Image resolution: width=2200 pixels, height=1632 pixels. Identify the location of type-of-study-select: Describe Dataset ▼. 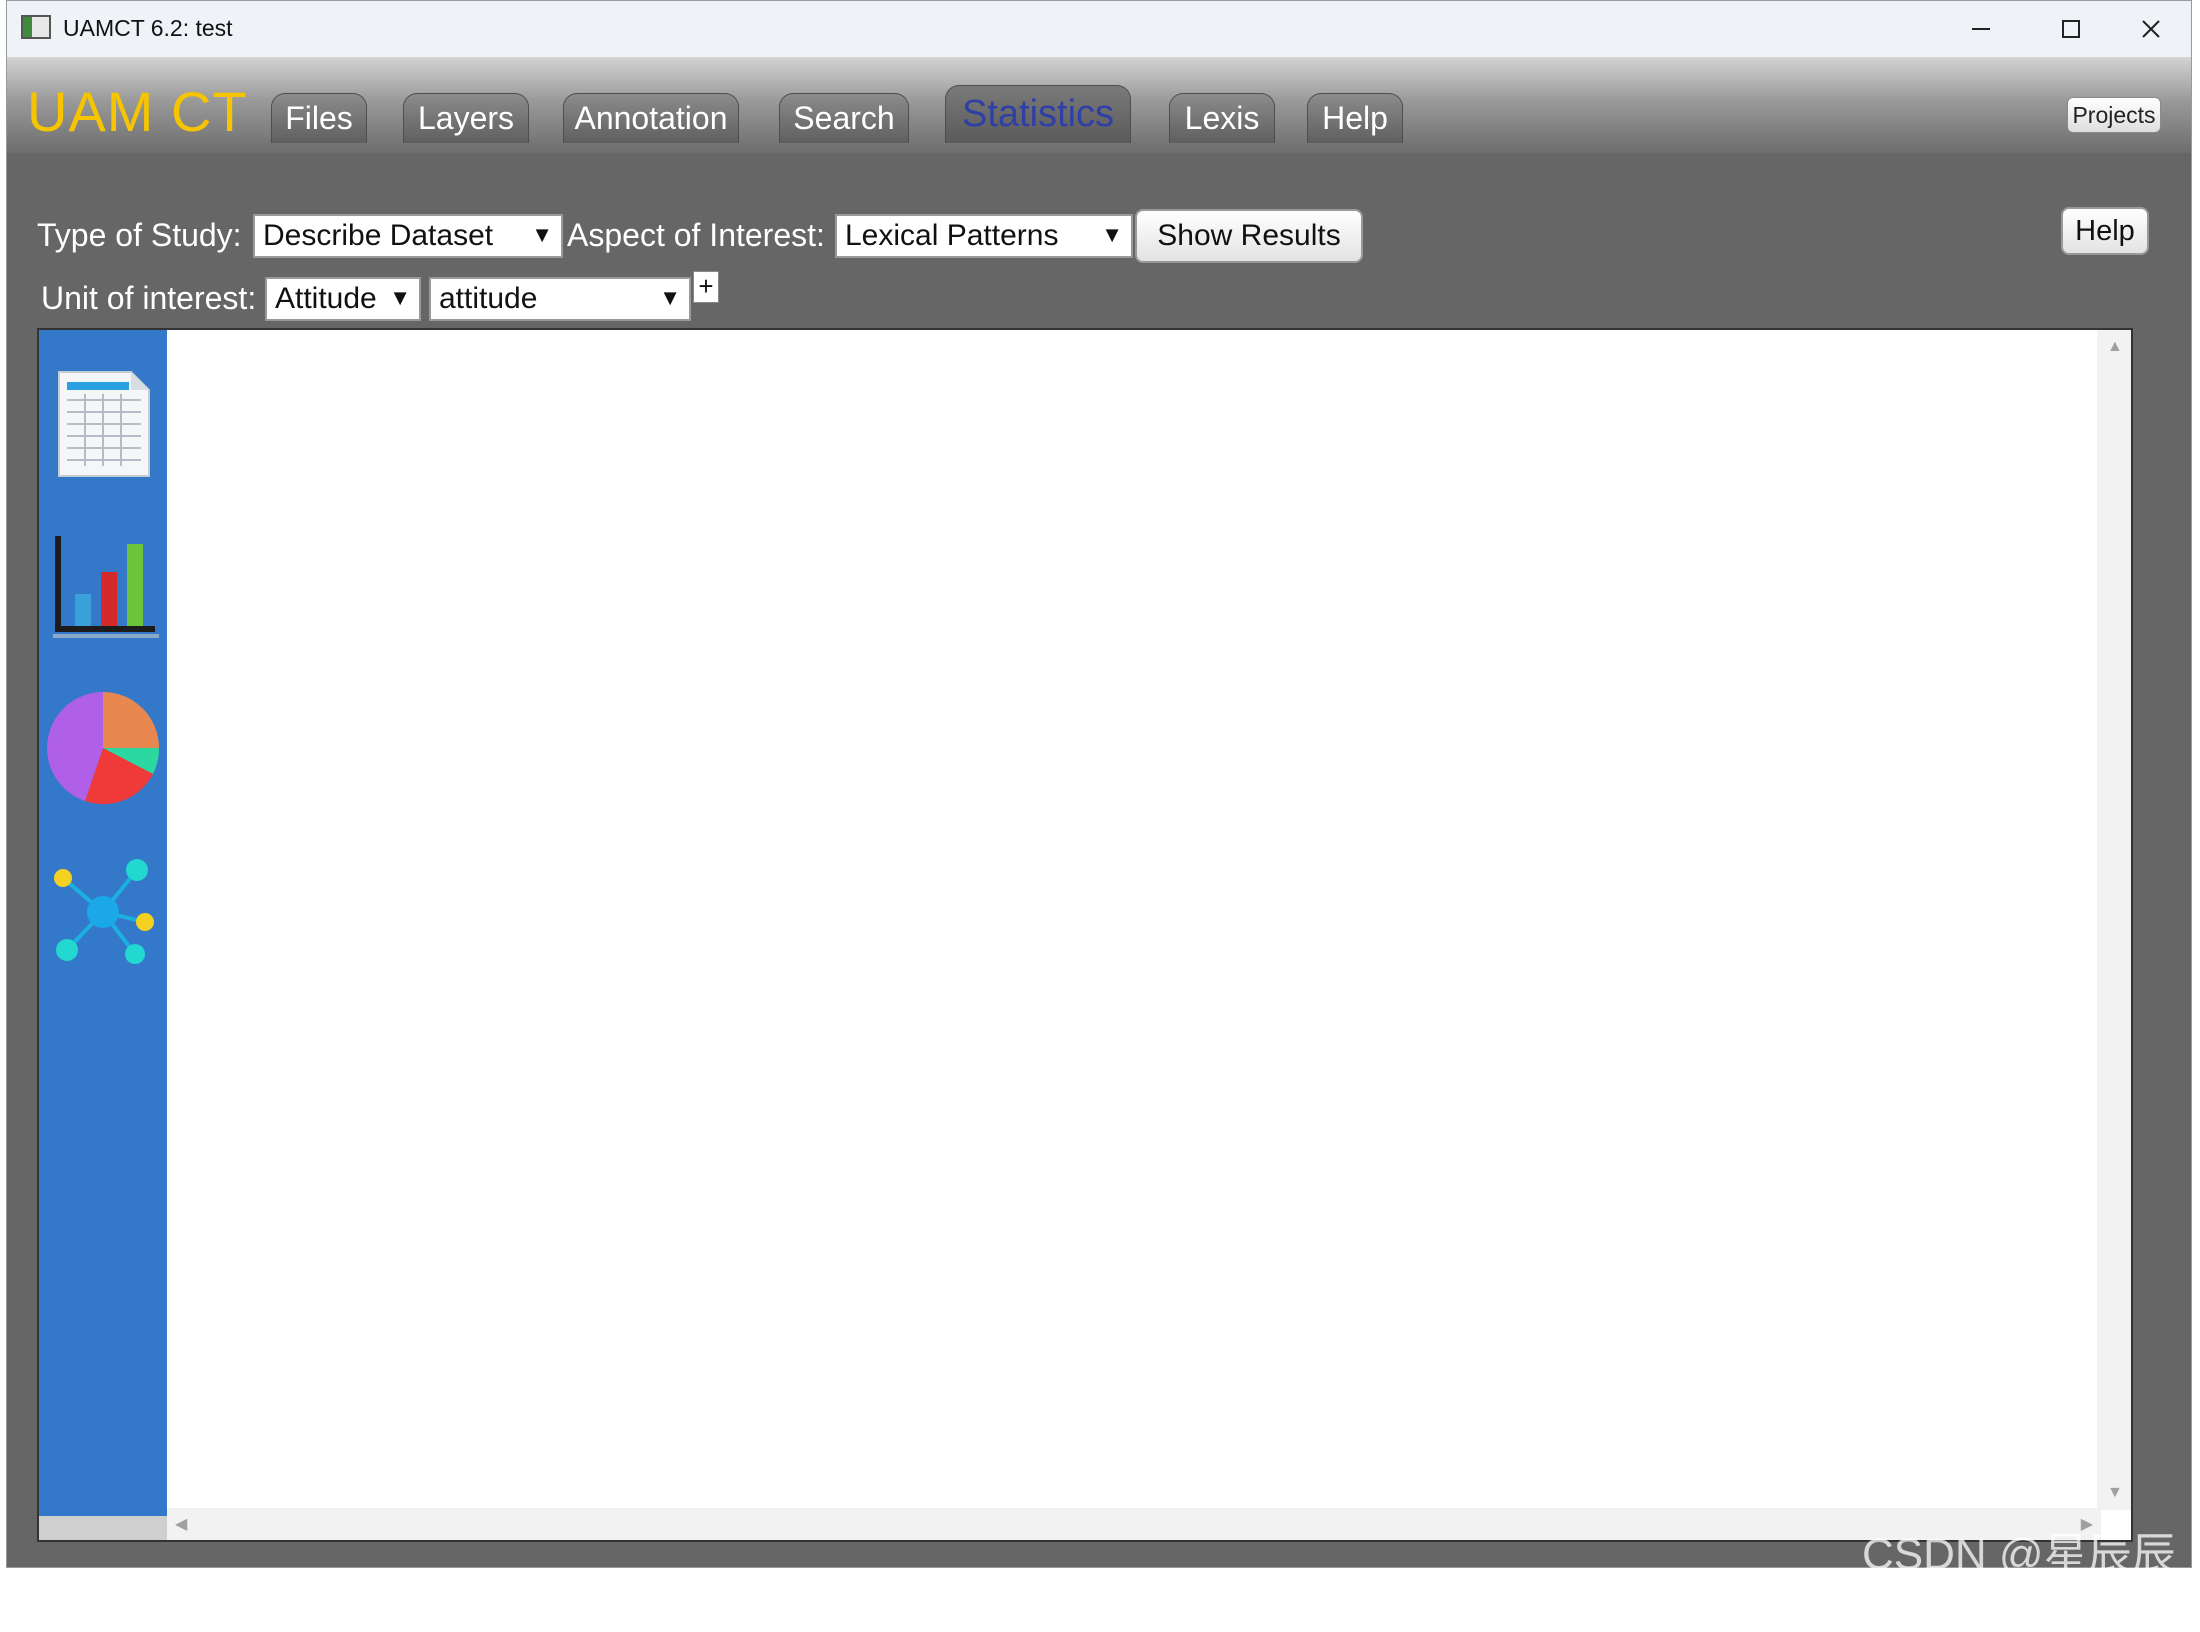
(408, 236).